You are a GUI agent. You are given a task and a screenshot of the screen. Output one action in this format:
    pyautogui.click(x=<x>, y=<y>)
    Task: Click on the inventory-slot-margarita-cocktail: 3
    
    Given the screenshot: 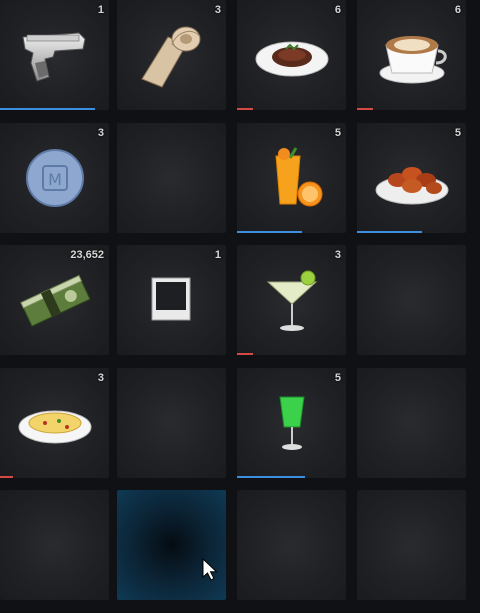 What is the action you would take?
    pyautogui.click(x=291, y=300)
    